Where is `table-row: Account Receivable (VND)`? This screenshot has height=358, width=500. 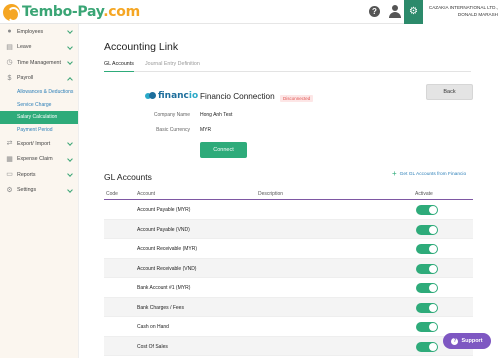
table-row: Account Receivable (VND) is located at coordinates (288, 268).